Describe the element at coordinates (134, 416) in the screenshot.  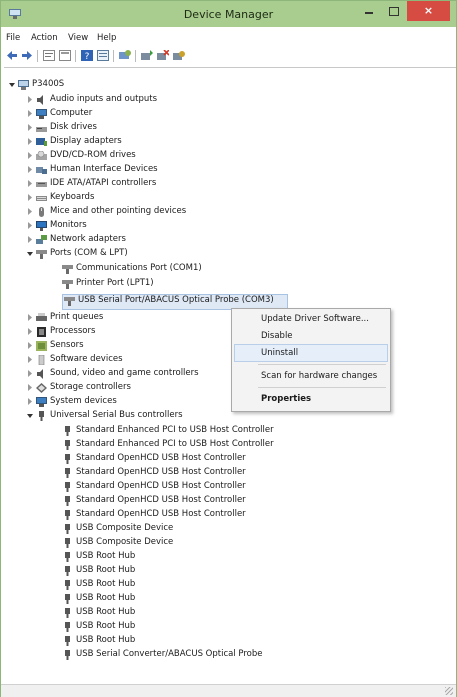
I see `tree-item-usb-controllers: Universal Serial Bus controllers` at that location.